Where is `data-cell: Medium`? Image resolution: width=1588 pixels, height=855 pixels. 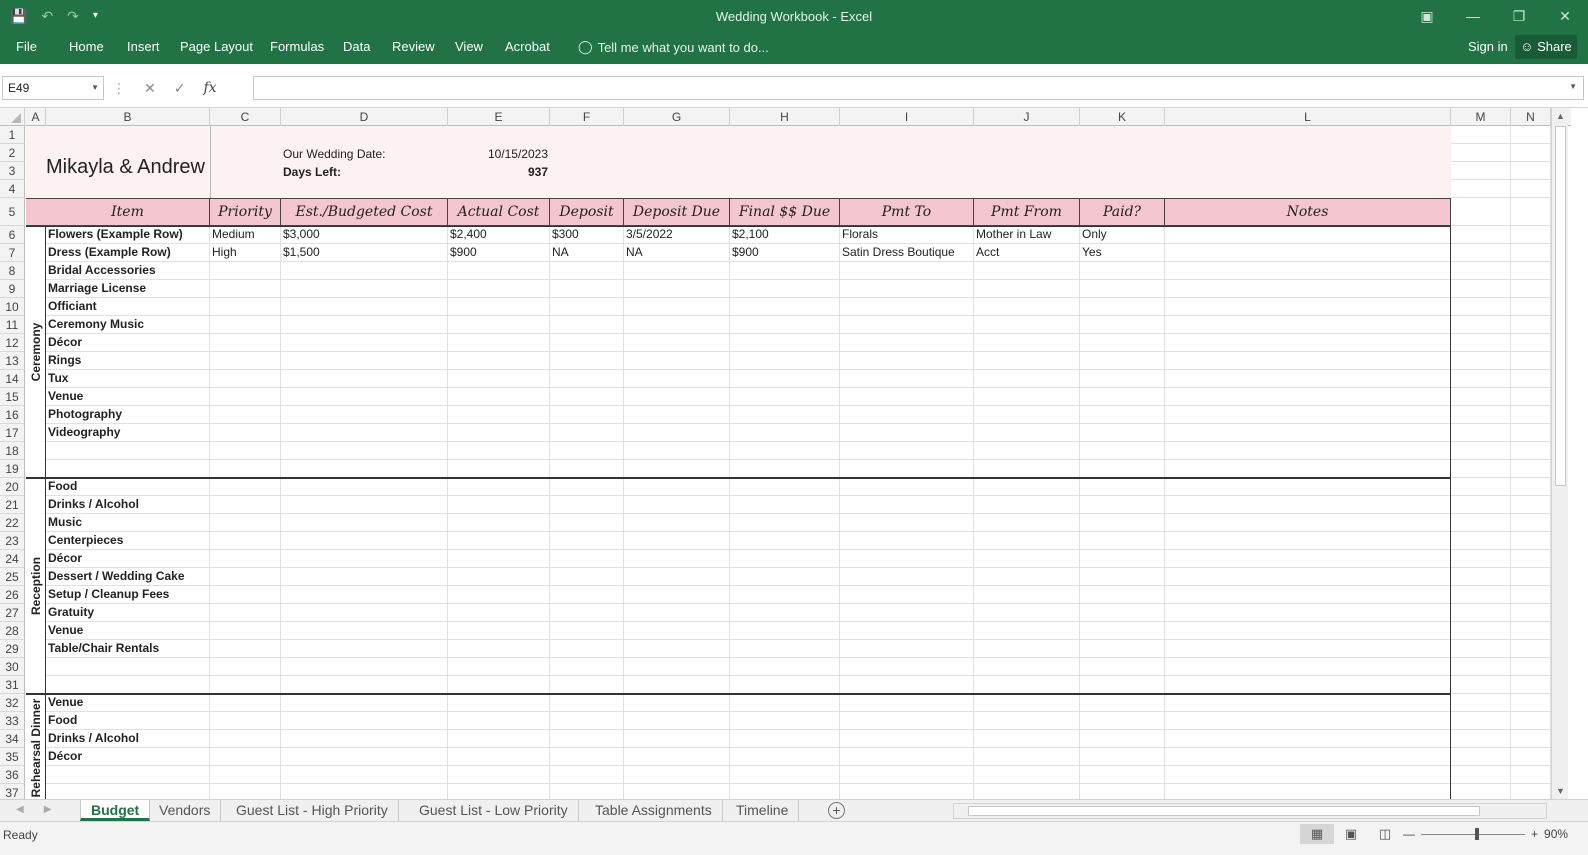
data-cell: Medium is located at coordinates (245, 235).